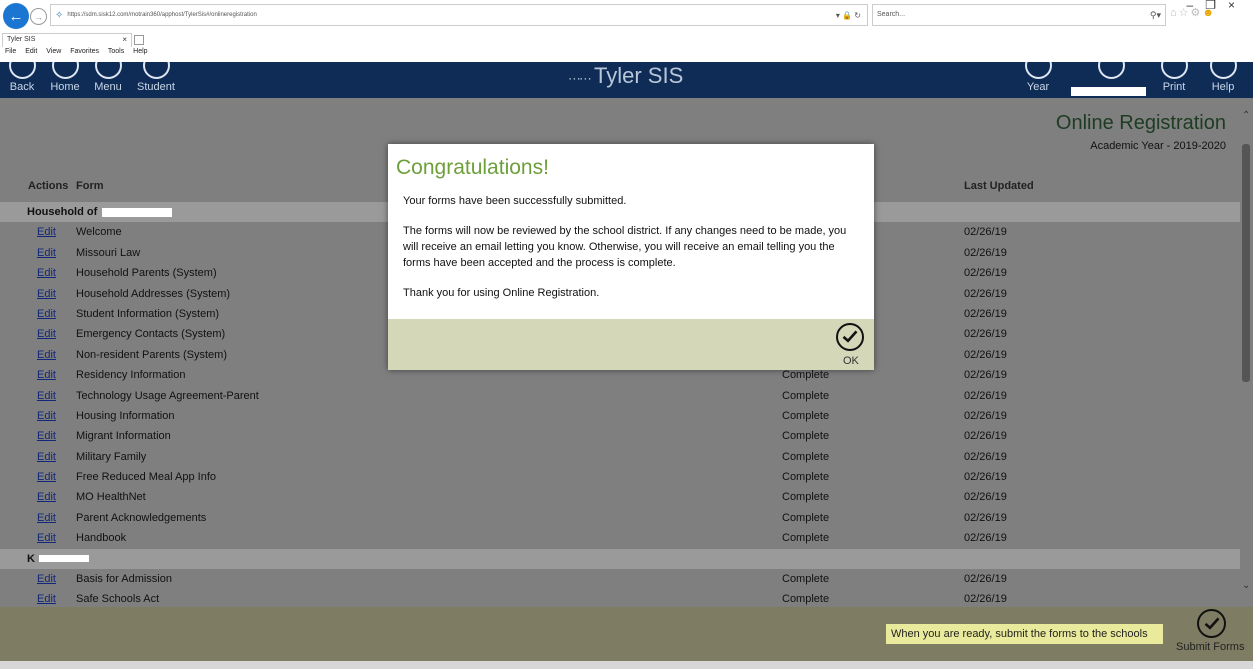 The height and width of the screenshot is (669, 1253). Describe the element at coordinates (22, 80) in the screenshot. I see `back-button: Back` at that location.